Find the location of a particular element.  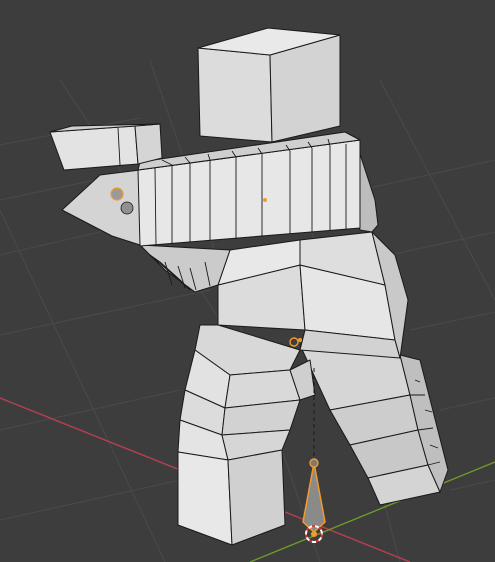

origin-icon is located at coordinates (265, 200).